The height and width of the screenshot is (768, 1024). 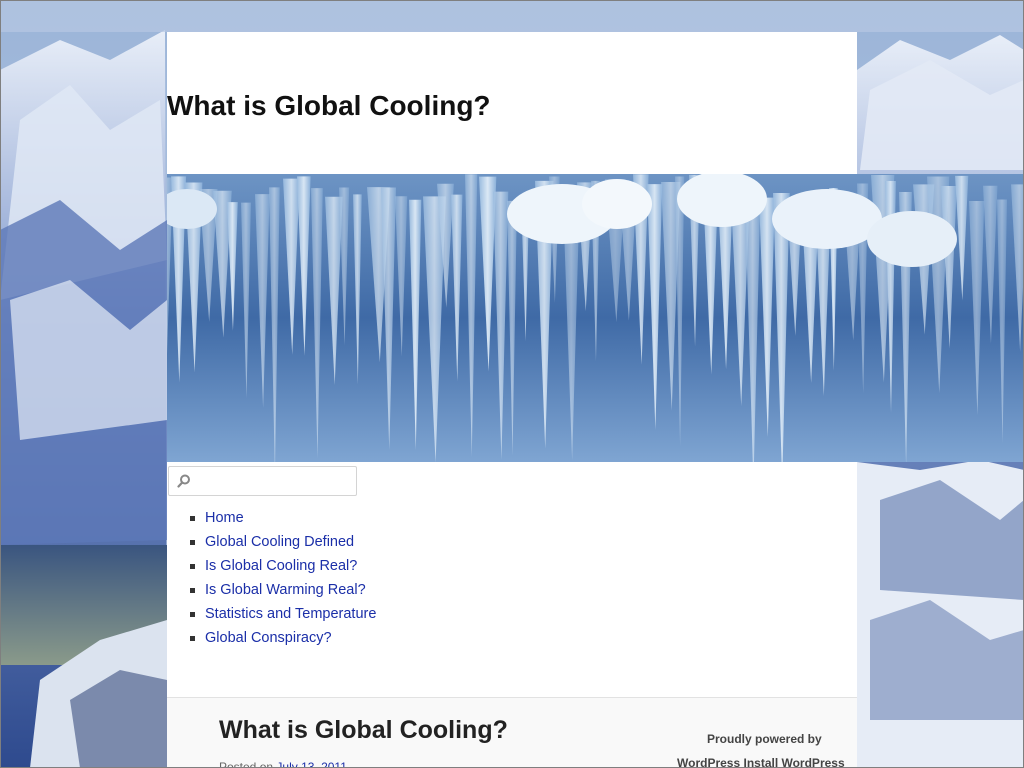 I want to click on wordpress-link: WordPress, so click(x=708, y=762).